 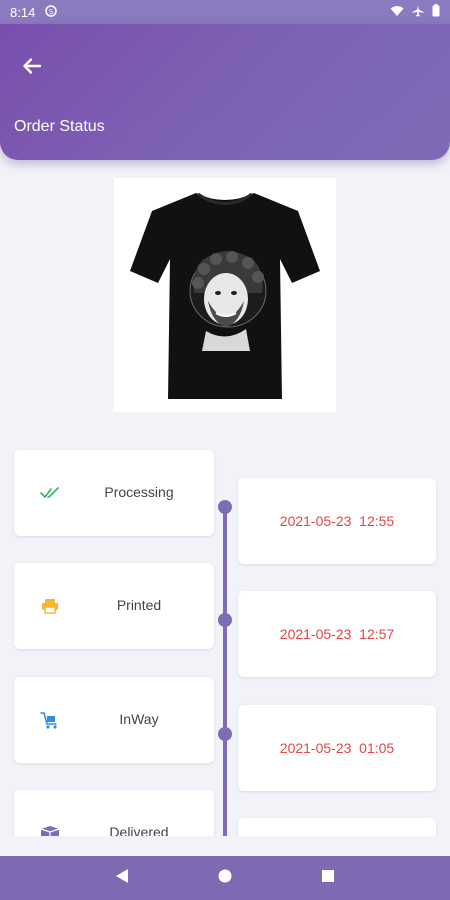 I want to click on status-label: Processing, so click(x=139, y=492).